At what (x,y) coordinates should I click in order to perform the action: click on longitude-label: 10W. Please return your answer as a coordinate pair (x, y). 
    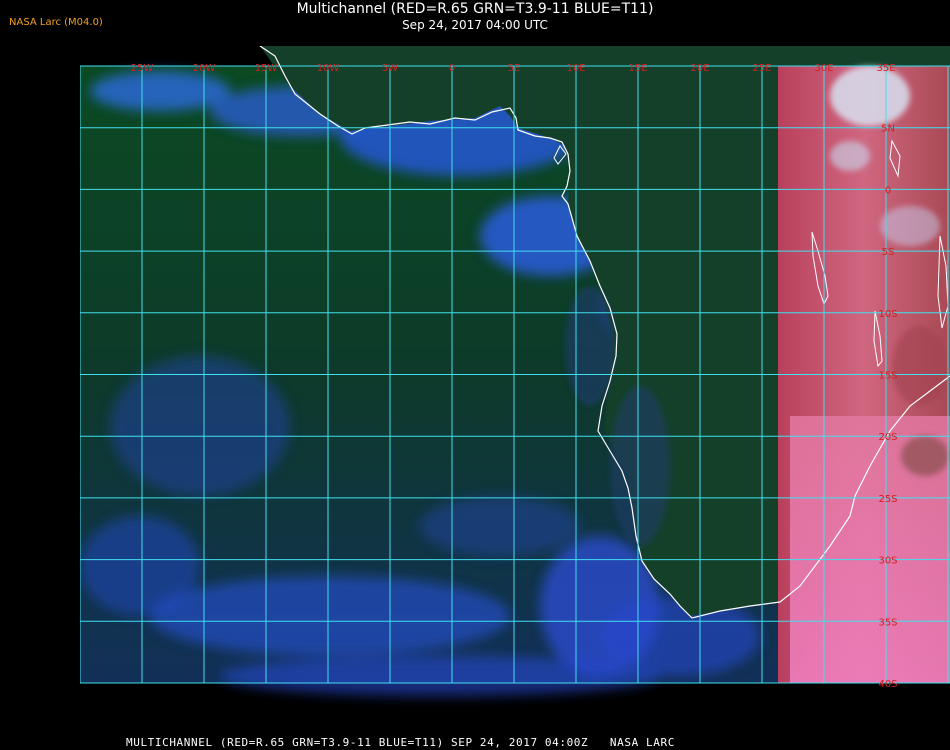
    Looking at the image, I should click on (328, 68).